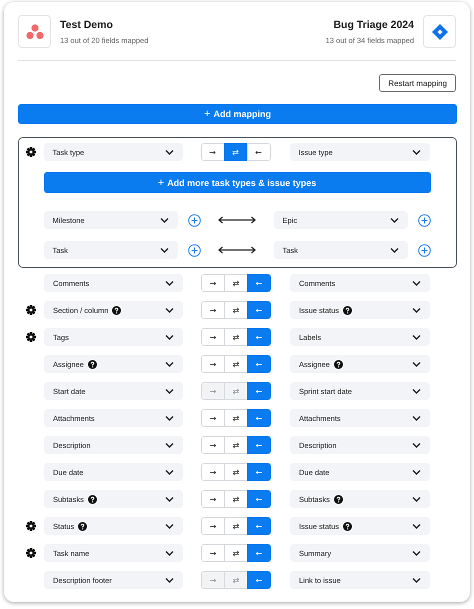 The image size is (474, 609). I want to click on diamond-logo-icon, so click(440, 32).